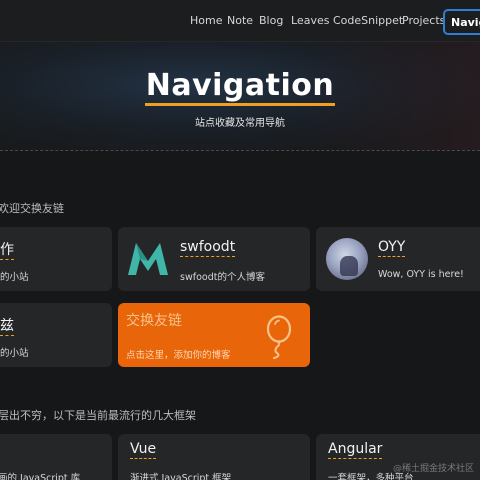 The image size is (480, 480). I want to click on exchange-link-card: 交换友链 点击这里，添加你的博客, so click(214, 335).